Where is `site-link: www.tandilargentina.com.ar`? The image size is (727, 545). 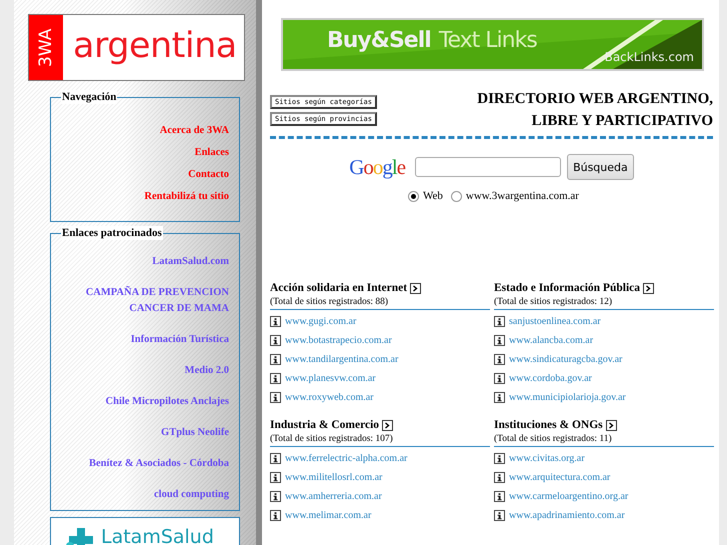 site-link: www.tandilargentina.com.ar is located at coordinates (341, 359).